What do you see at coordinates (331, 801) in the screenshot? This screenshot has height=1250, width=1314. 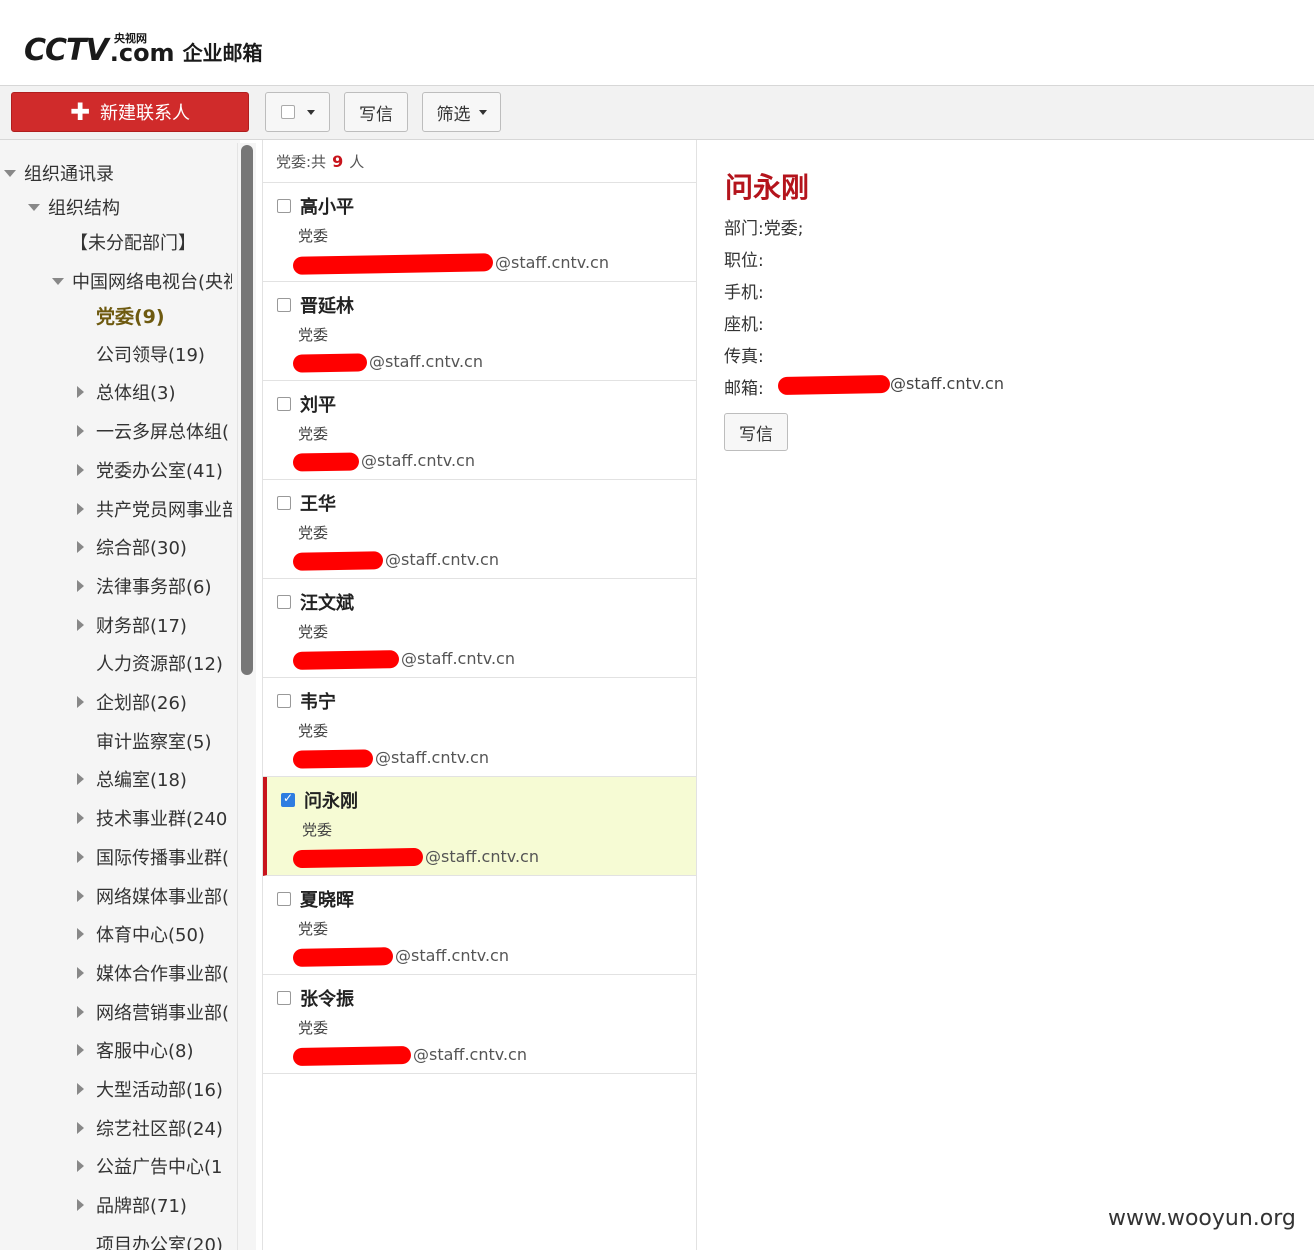 I see `contact-name: 问永刚` at bounding box center [331, 801].